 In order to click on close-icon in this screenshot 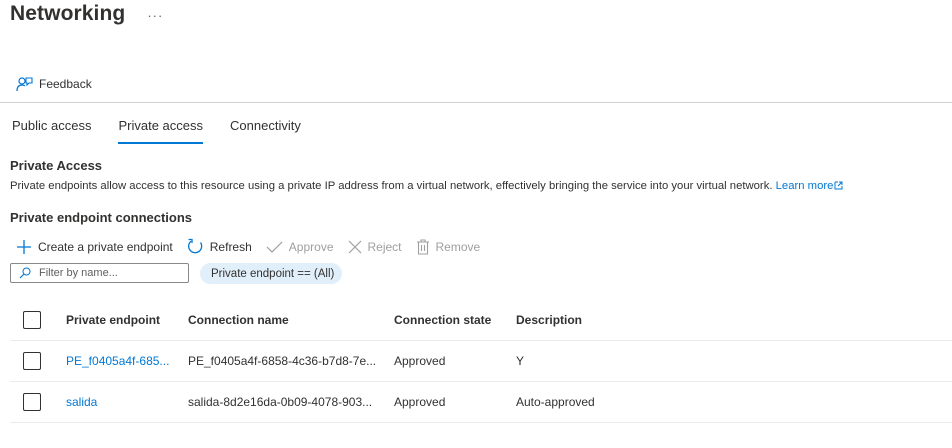, I will do `click(354, 246)`.